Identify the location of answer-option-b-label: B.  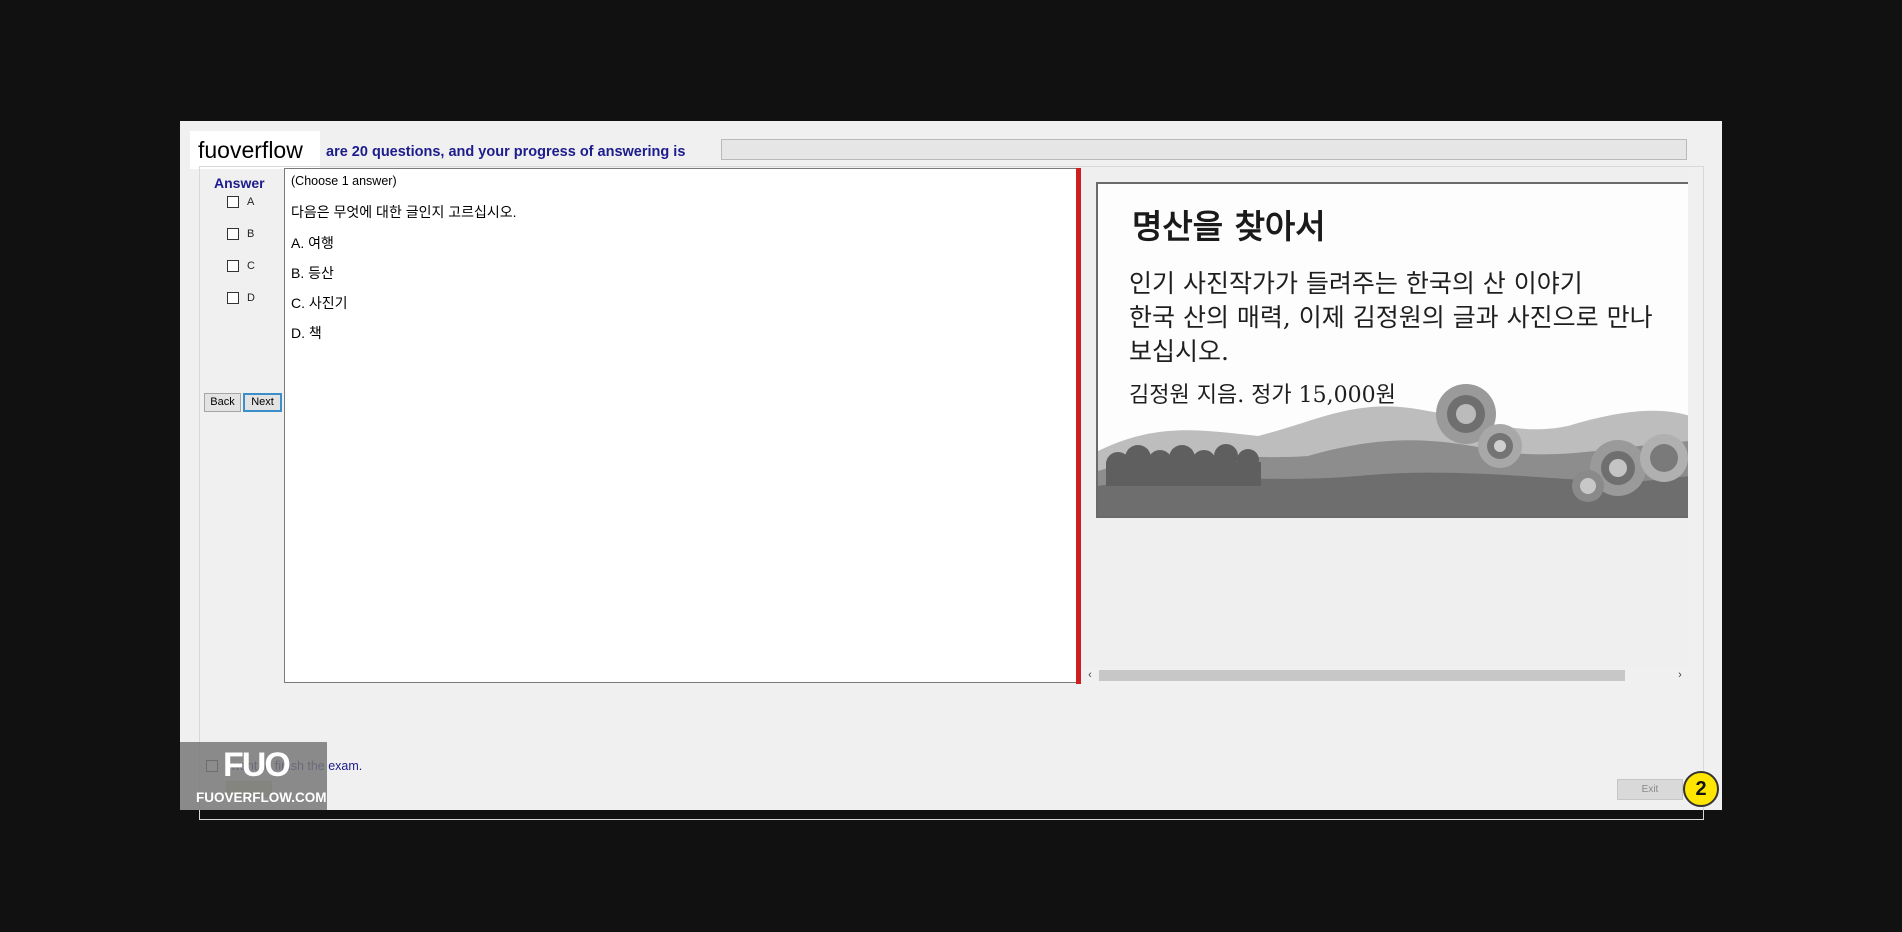
(251, 234).